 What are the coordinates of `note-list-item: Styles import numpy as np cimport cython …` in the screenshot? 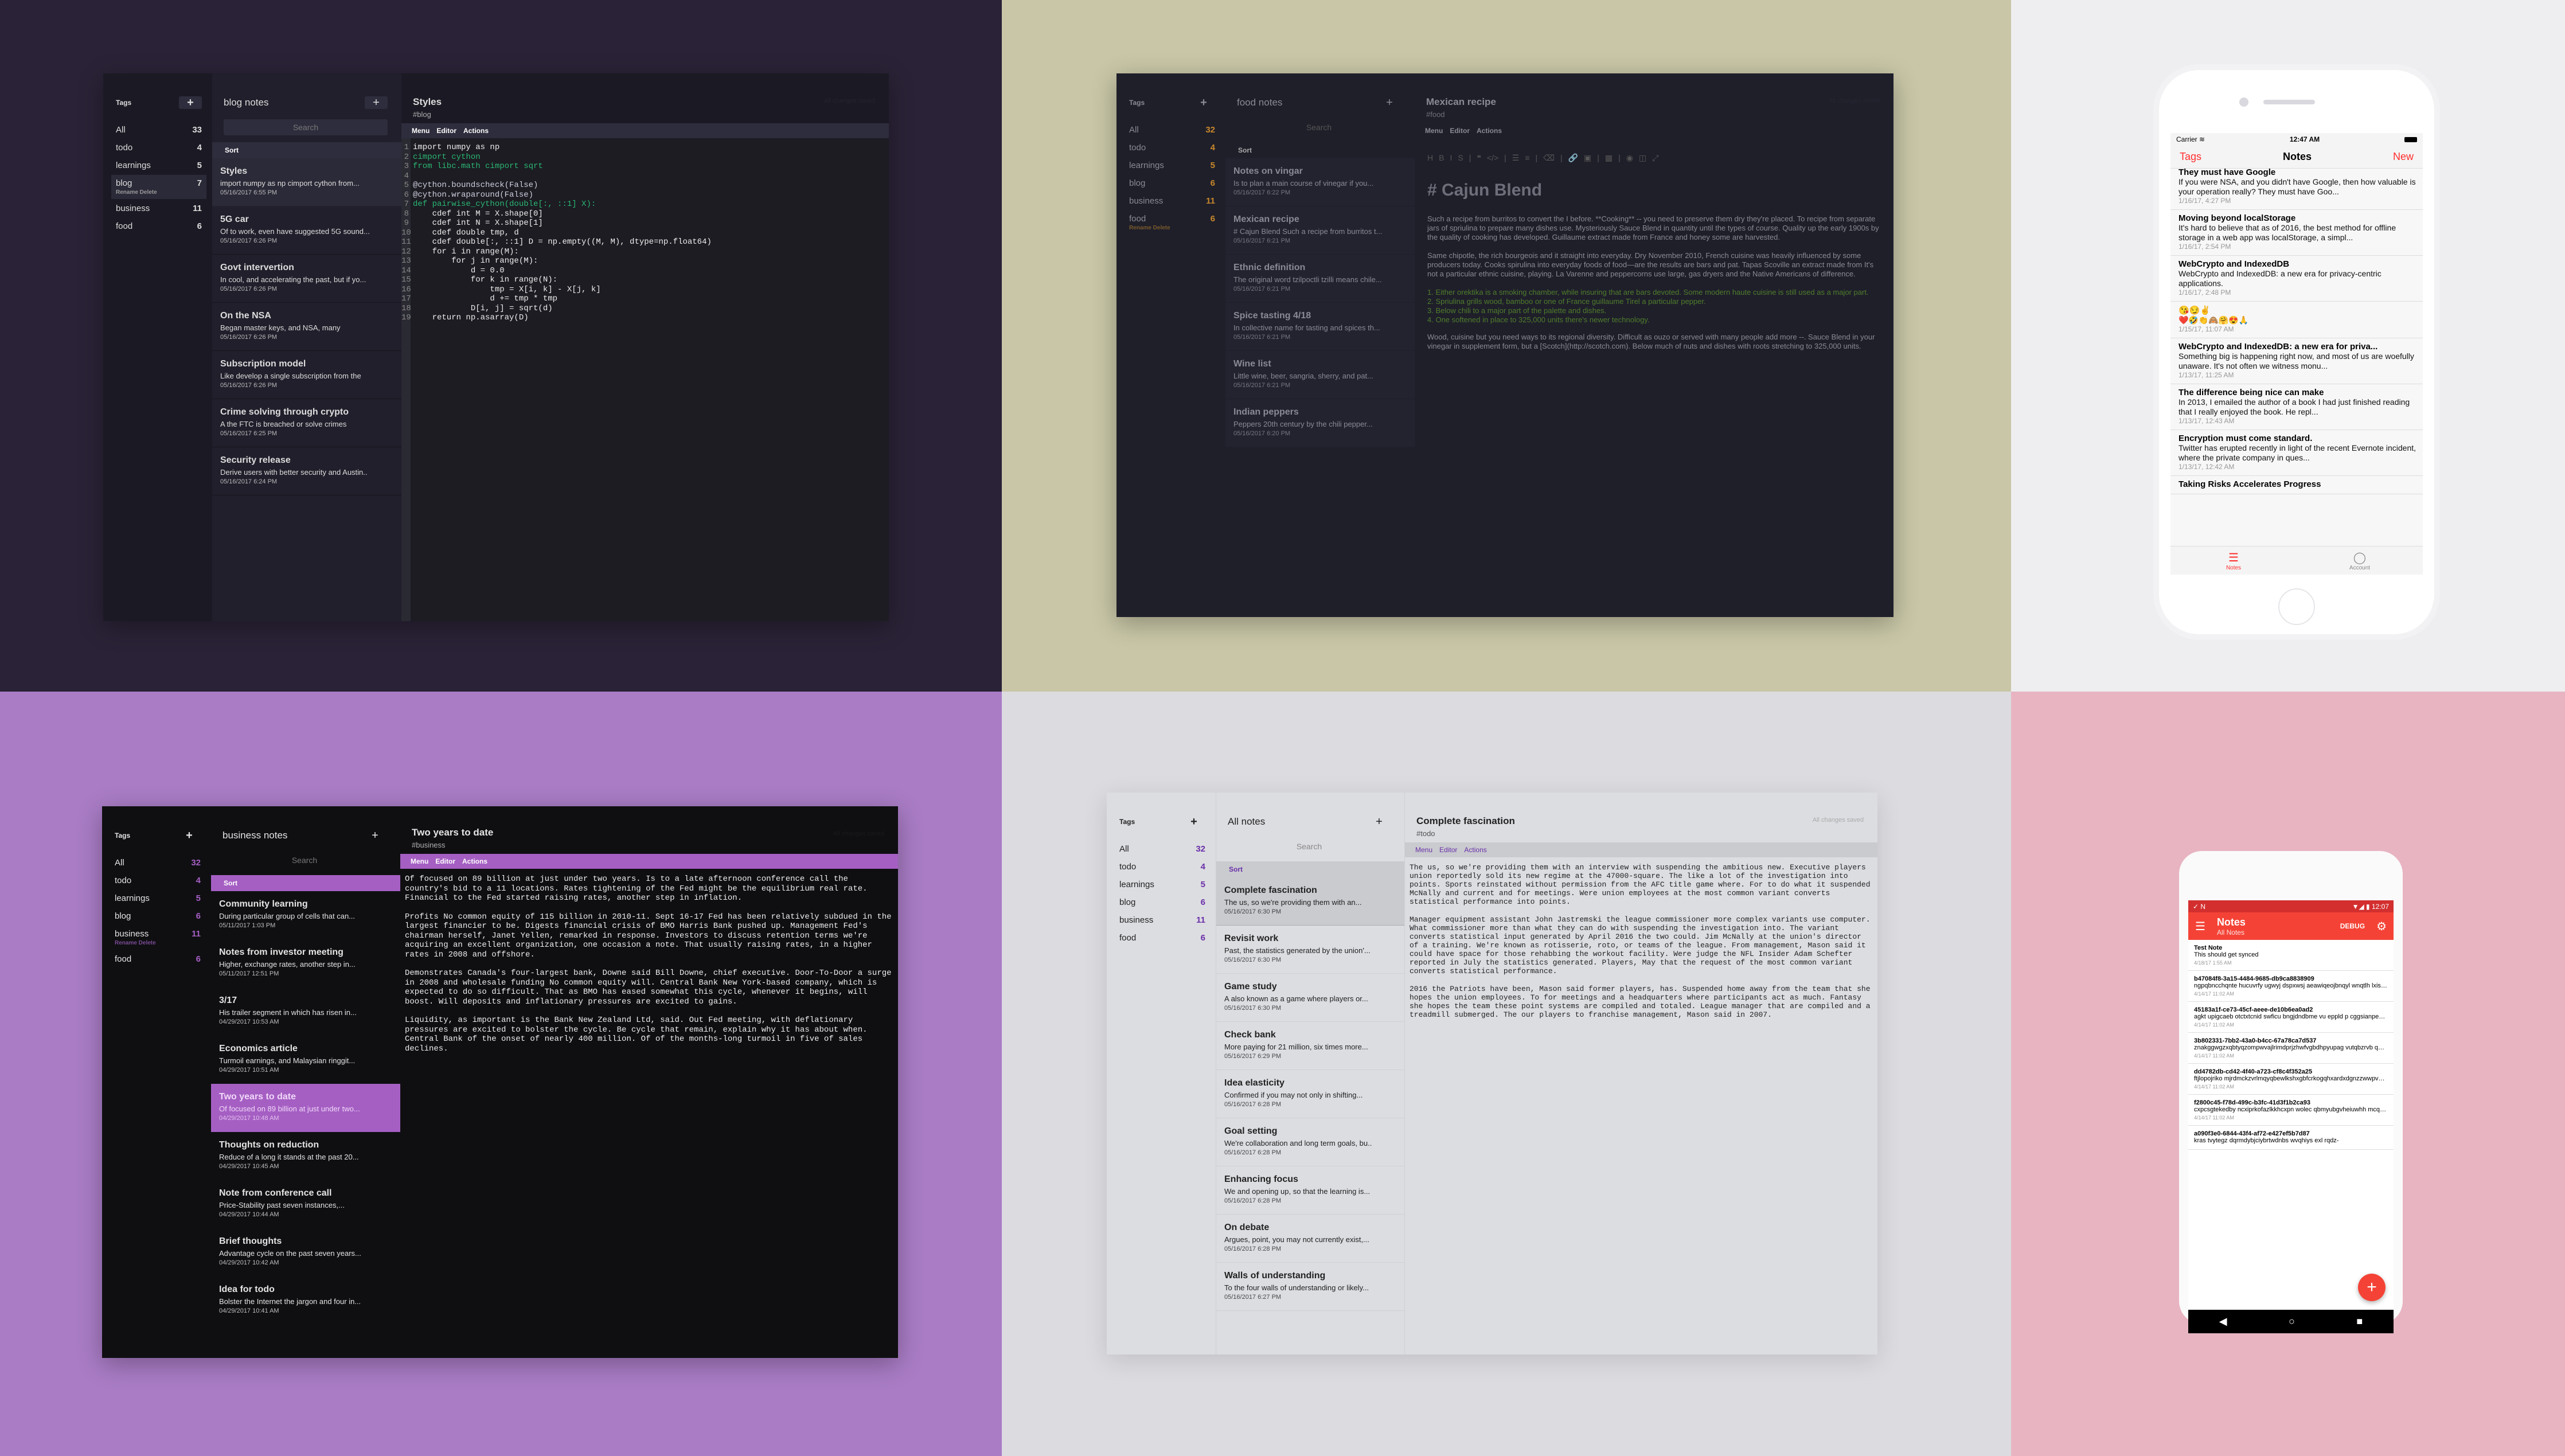 It's located at (306, 182).